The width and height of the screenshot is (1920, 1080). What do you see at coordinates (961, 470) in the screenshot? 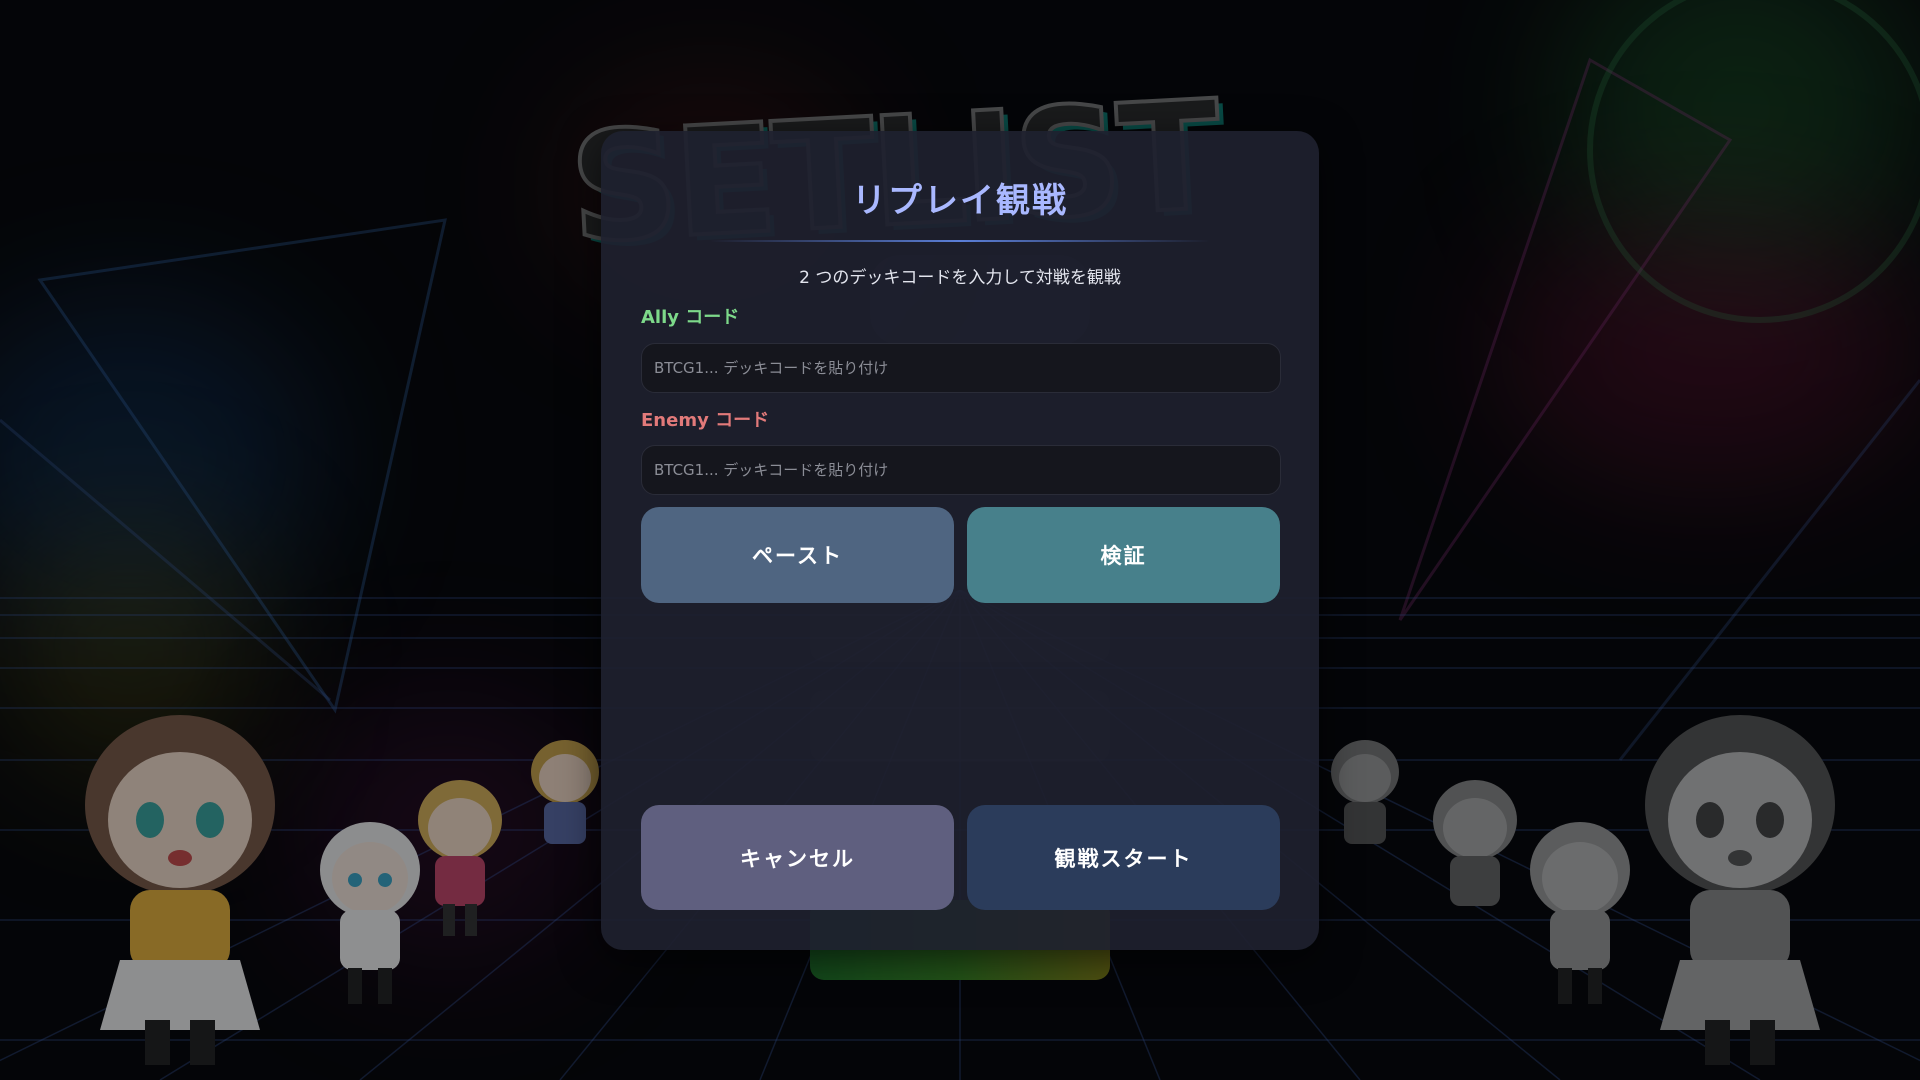
I see `enemy-code-input` at bounding box center [961, 470].